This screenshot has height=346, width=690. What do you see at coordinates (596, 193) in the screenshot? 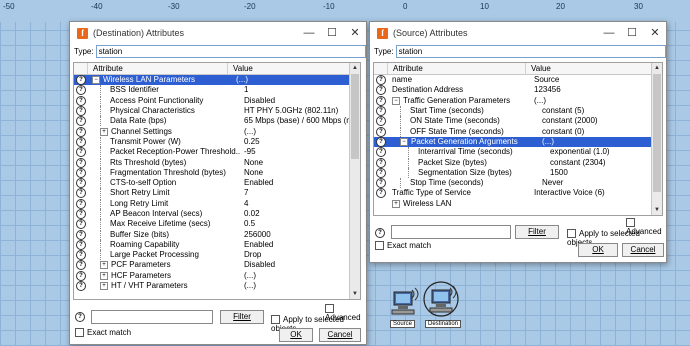
I see `attribute-value: Interactive Voice (6)` at bounding box center [596, 193].